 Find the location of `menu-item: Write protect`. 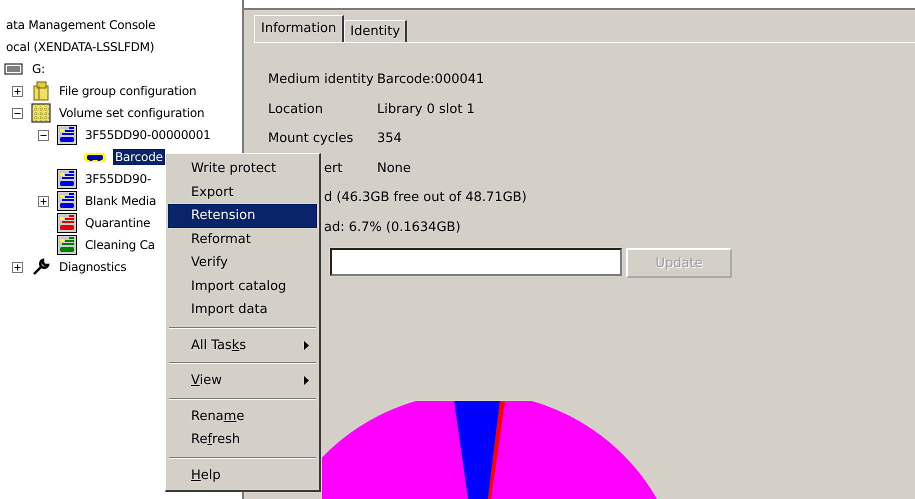

menu-item: Write protect is located at coordinates (242, 168).